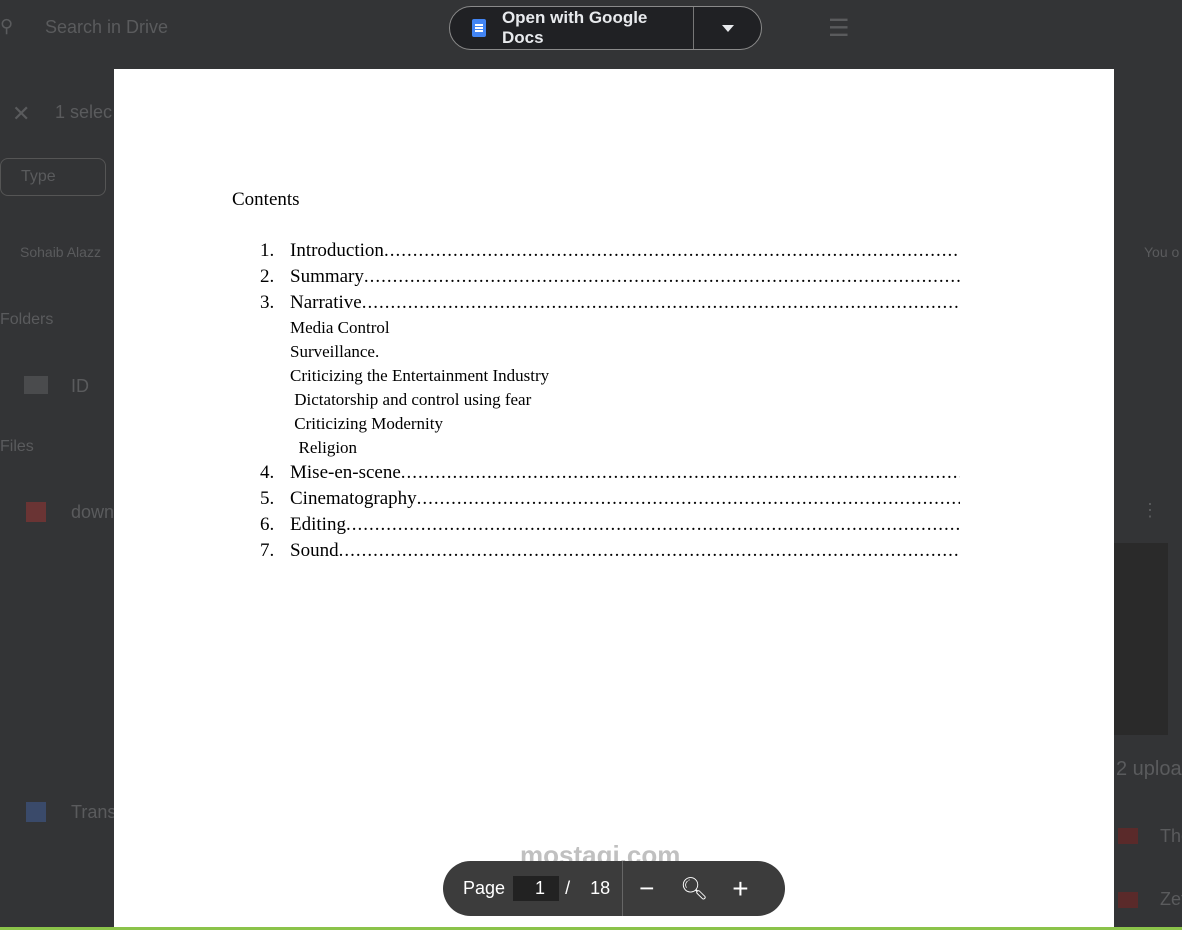 The image size is (1182, 930). I want to click on file-name: down, so click(92, 512).